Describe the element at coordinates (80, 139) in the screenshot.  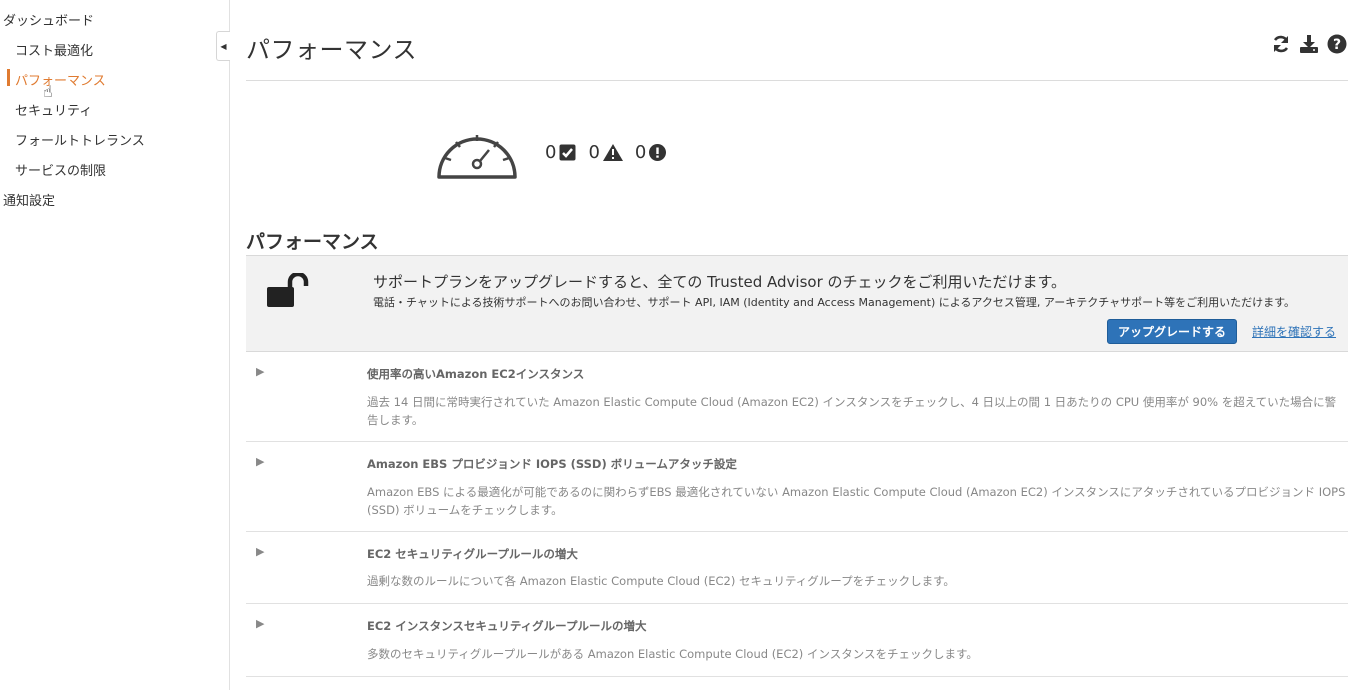
I see `sidebar-item-fault-tolerance: フォールトトレランス` at that location.